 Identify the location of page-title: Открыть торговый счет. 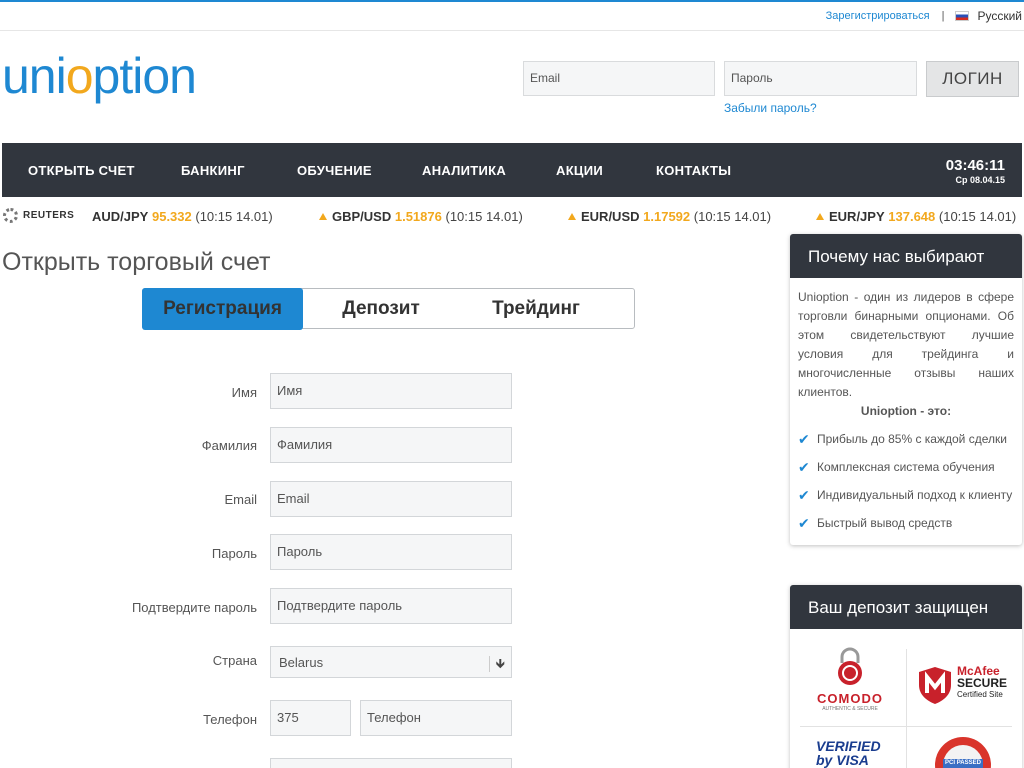
(136, 262).